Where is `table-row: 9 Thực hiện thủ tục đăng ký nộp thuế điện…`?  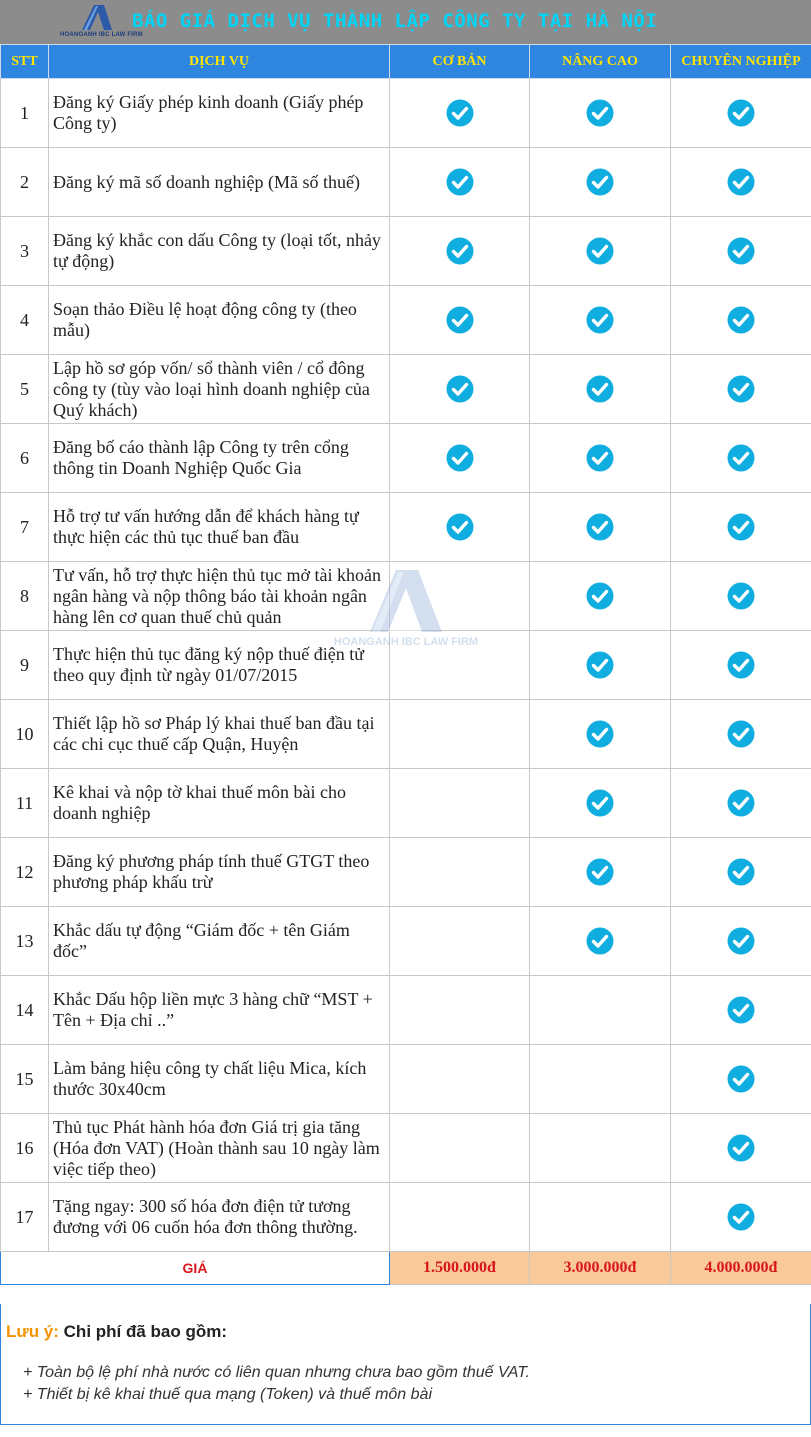
table-row: 9 Thực hiện thủ tục đăng ký nộp thuế điện… is located at coordinates (405, 665).